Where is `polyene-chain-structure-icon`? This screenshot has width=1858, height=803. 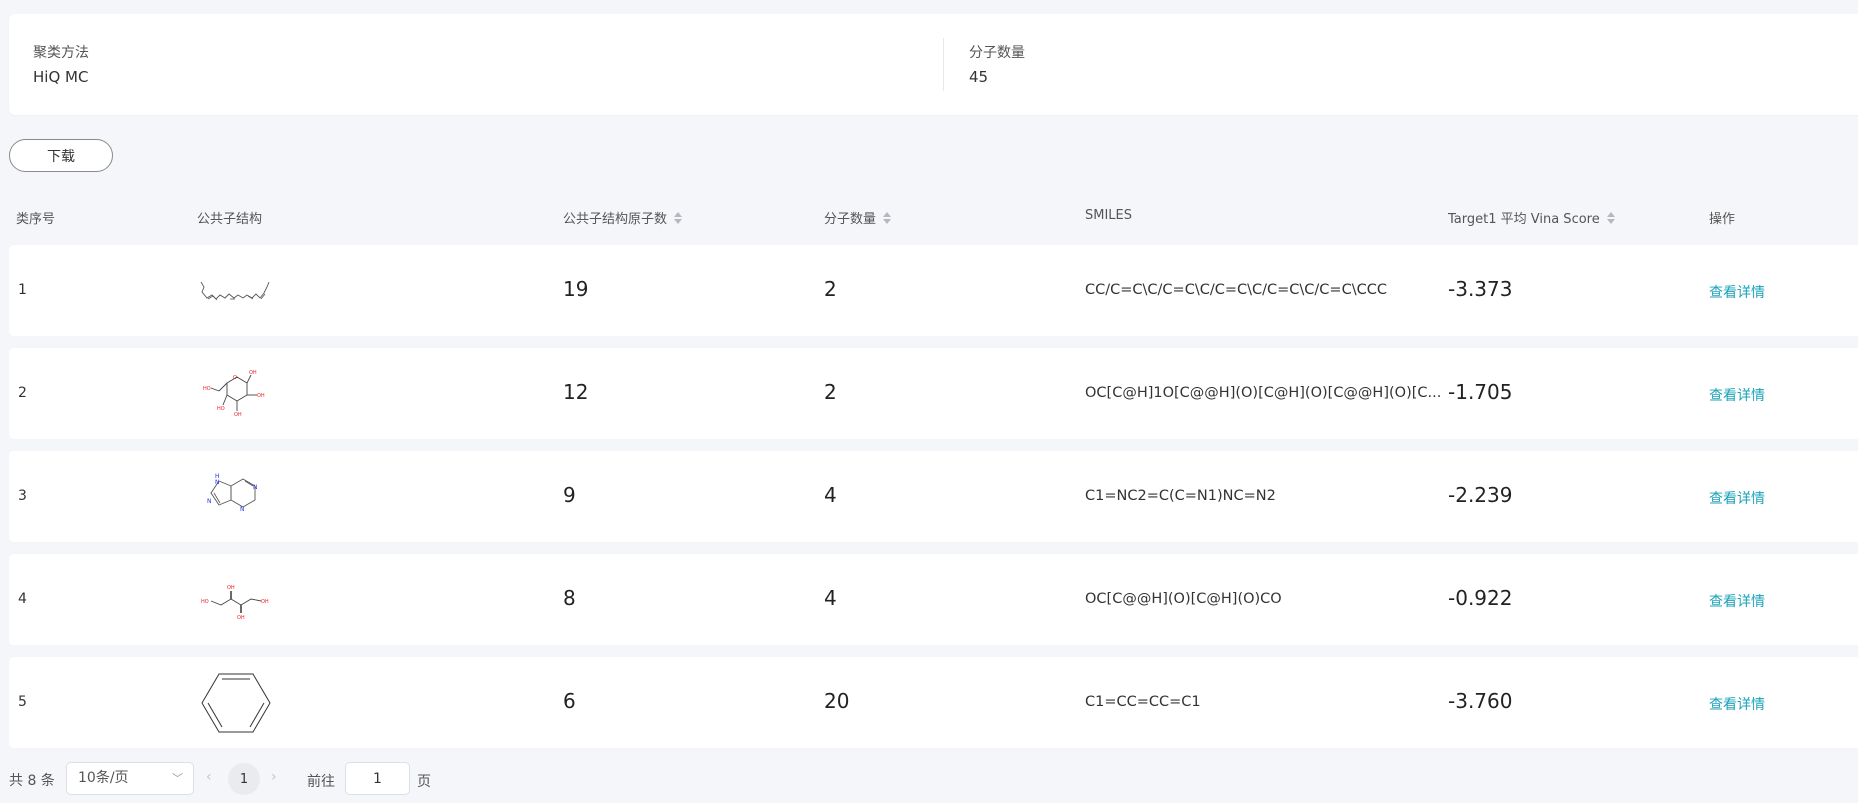
polyene-chain-structure-icon is located at coordinates (235, 291).